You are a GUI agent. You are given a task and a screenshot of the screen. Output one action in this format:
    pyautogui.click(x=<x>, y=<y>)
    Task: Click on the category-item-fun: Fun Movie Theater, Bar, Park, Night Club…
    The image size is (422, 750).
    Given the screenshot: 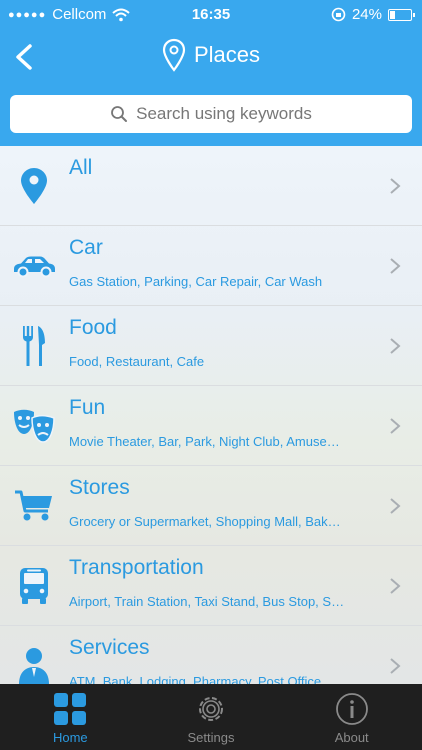 What is the action you would take?
    pyautogui.click(x=211, y=426)
    